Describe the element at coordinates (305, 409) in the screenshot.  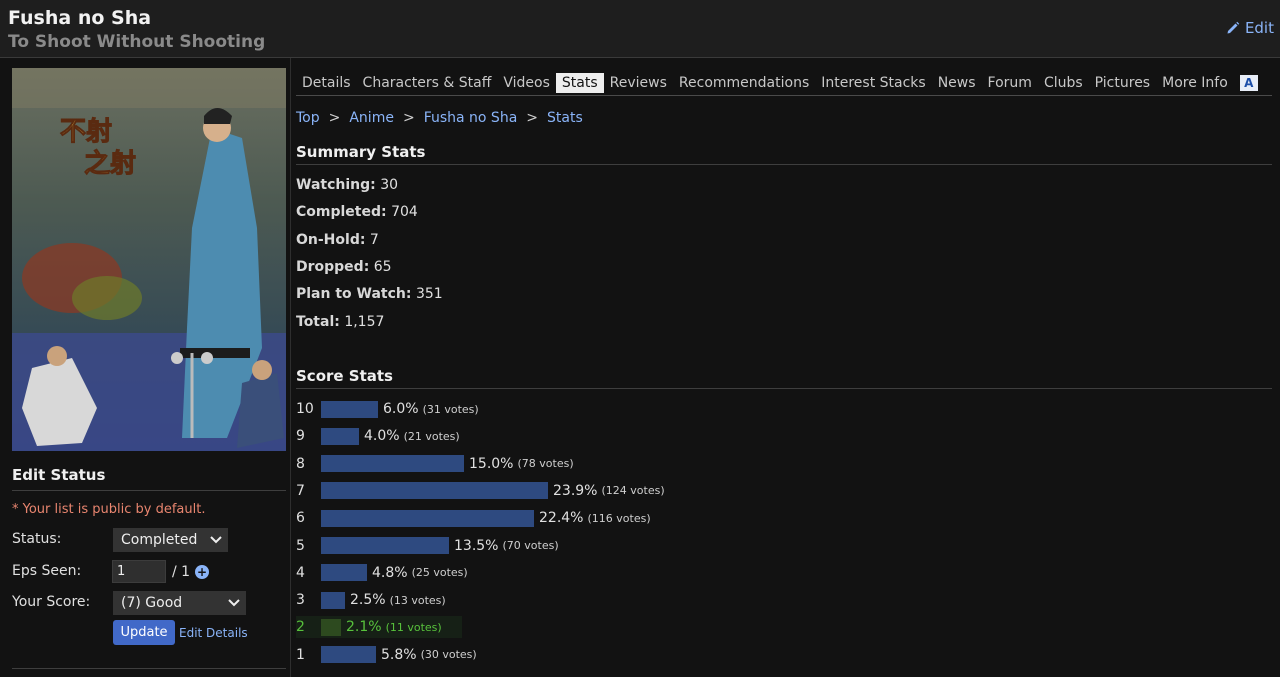
I see `score-value-label: 10` at that location.